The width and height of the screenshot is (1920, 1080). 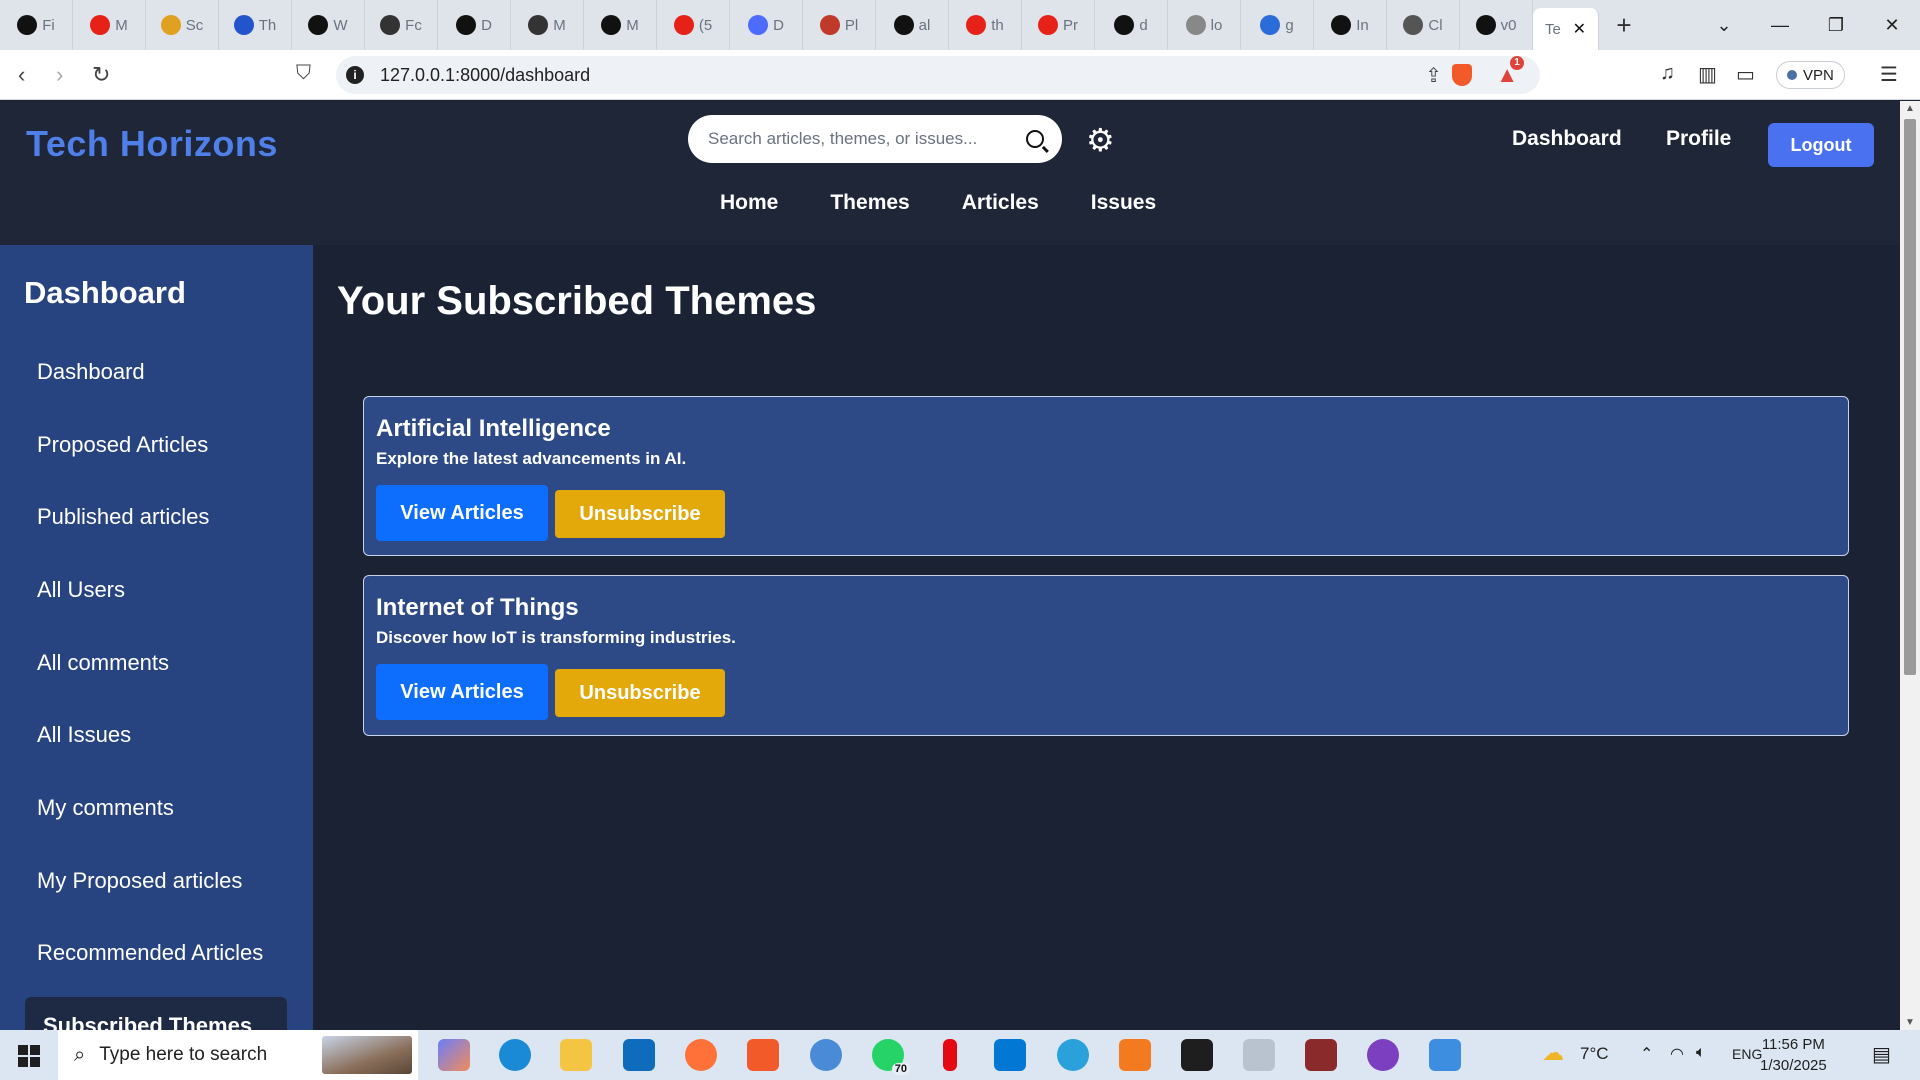 What do you see at coordinates (123, 517) in the screenshot?
I see `sidebar-item-published-articles: Published articles` at bounding box center [123, 517].